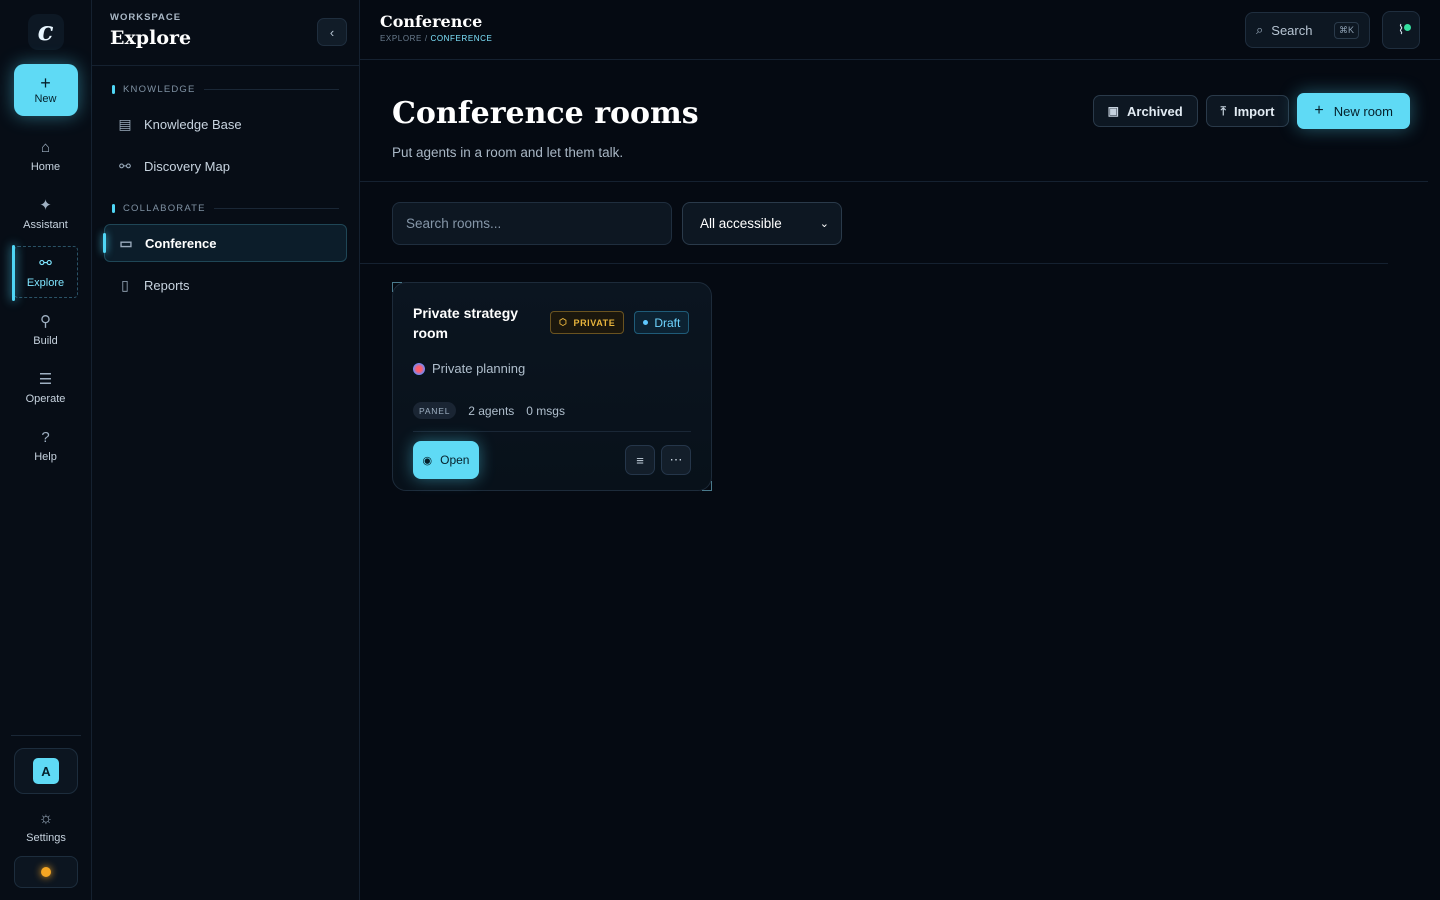 This screenshot has height=900, width=1440. Describe the element at coordinates (45, 457) in the screenshot. I see `rail-item-label: Help` at that location.